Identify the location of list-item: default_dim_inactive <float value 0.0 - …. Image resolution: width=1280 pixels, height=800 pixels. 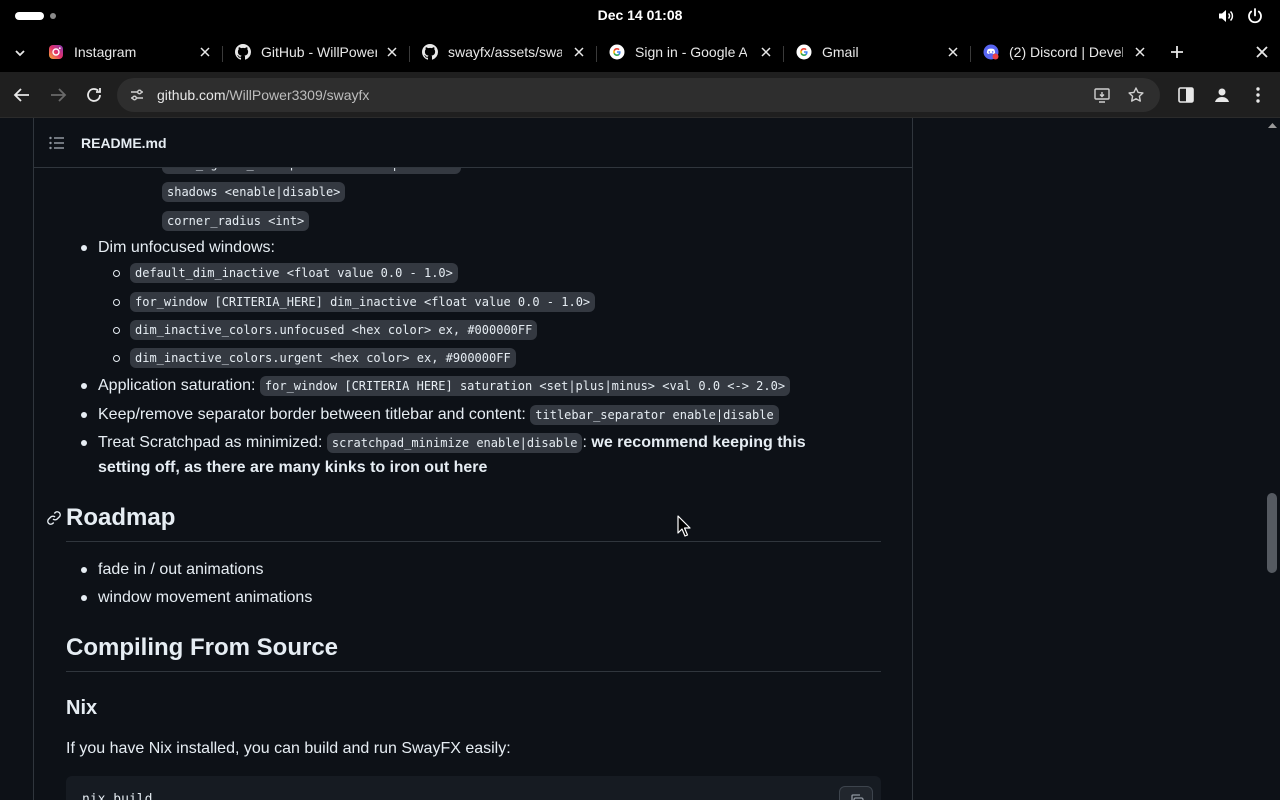
(294, 273).